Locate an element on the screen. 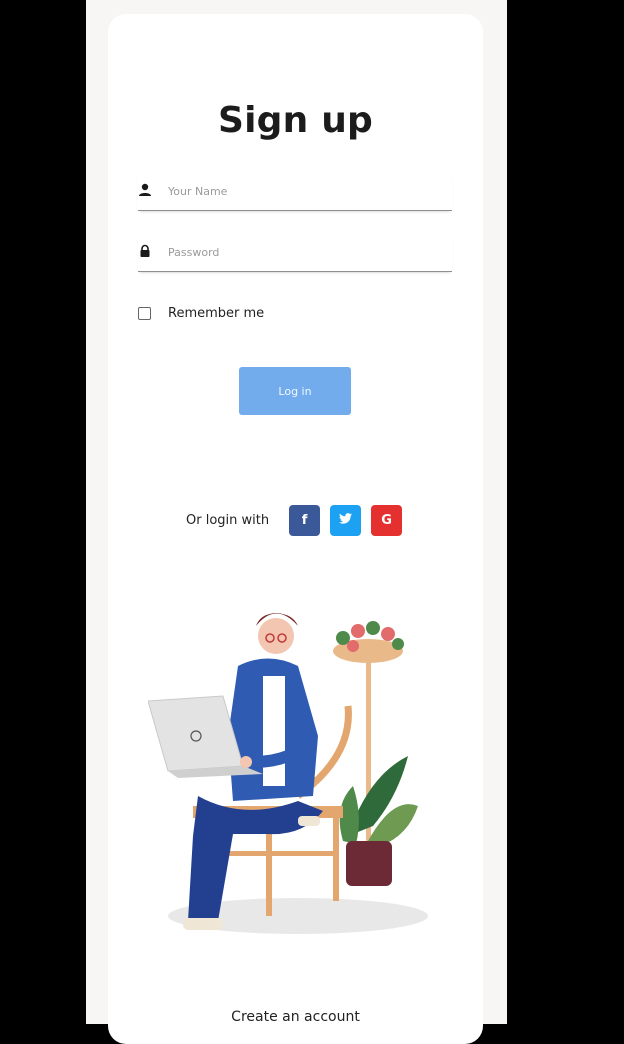 The width and height of the screenshot is (624, 1044). remember-me: Remember me is located at coordinates (201, 313).